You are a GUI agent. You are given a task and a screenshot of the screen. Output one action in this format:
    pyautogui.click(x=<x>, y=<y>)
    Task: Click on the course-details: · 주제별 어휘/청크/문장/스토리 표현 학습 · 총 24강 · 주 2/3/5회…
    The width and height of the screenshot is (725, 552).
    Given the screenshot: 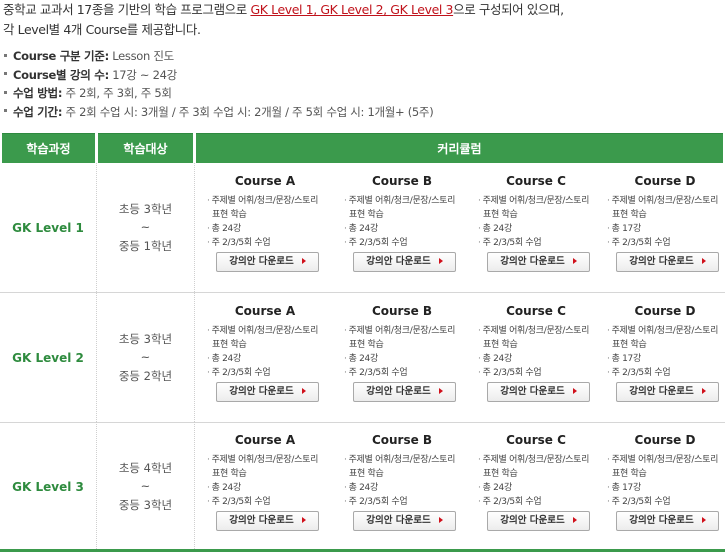 What is the action you would take?
    pyautogui.click(x=402, y=481)
    